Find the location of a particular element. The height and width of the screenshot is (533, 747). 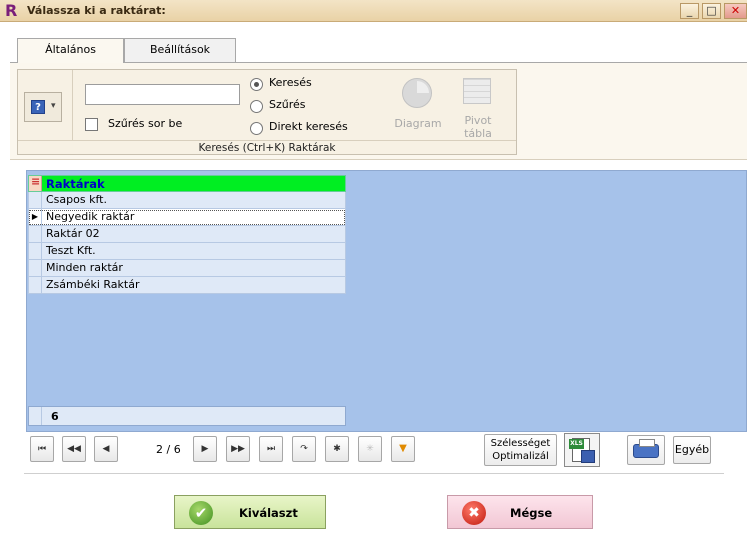

filter-row-label: Szűrés sor be is located at coordinates (145, 123).